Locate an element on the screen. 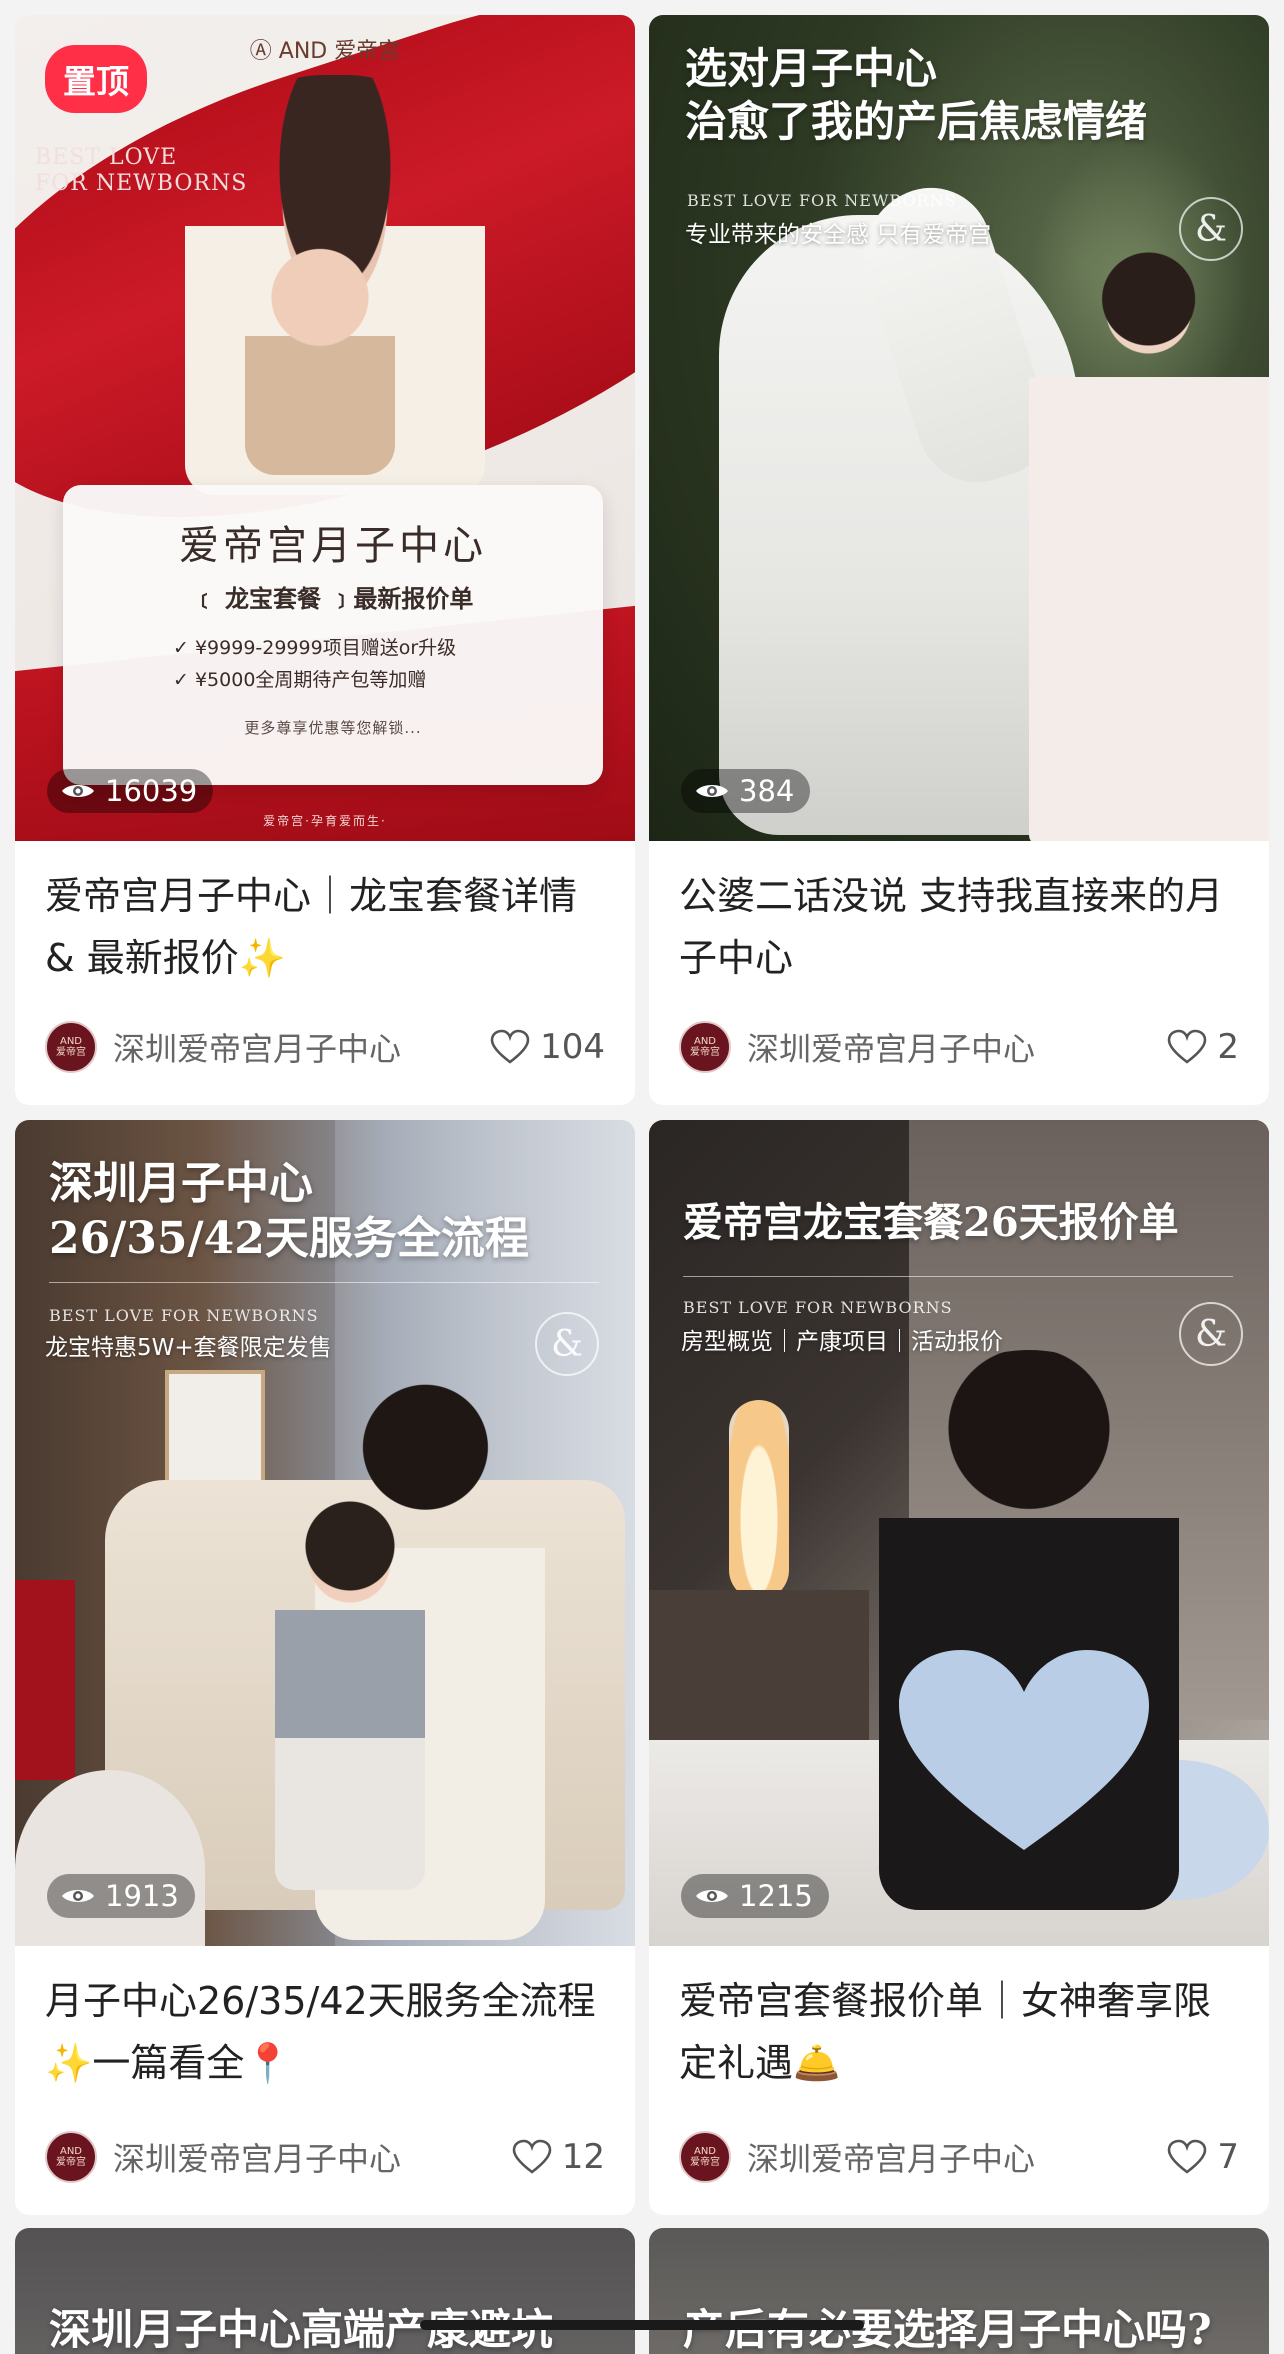 This screenshot has height=2354, width=1284. cover-headline: 深圳月子中心 26/35/42天服务全流程 is located at coordinates (289, 1211).